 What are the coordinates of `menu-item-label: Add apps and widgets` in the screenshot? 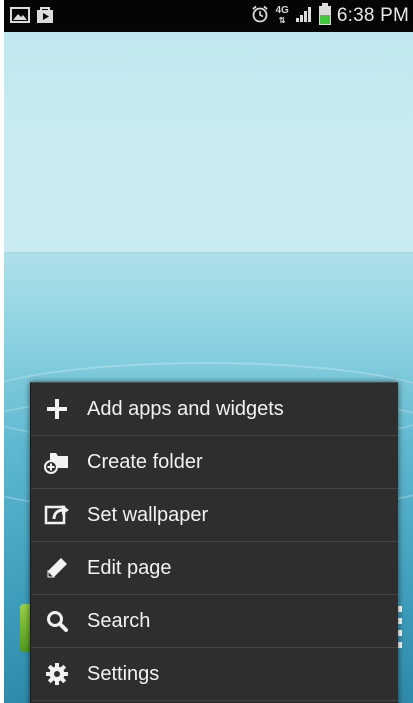 It's located at (185, 408).